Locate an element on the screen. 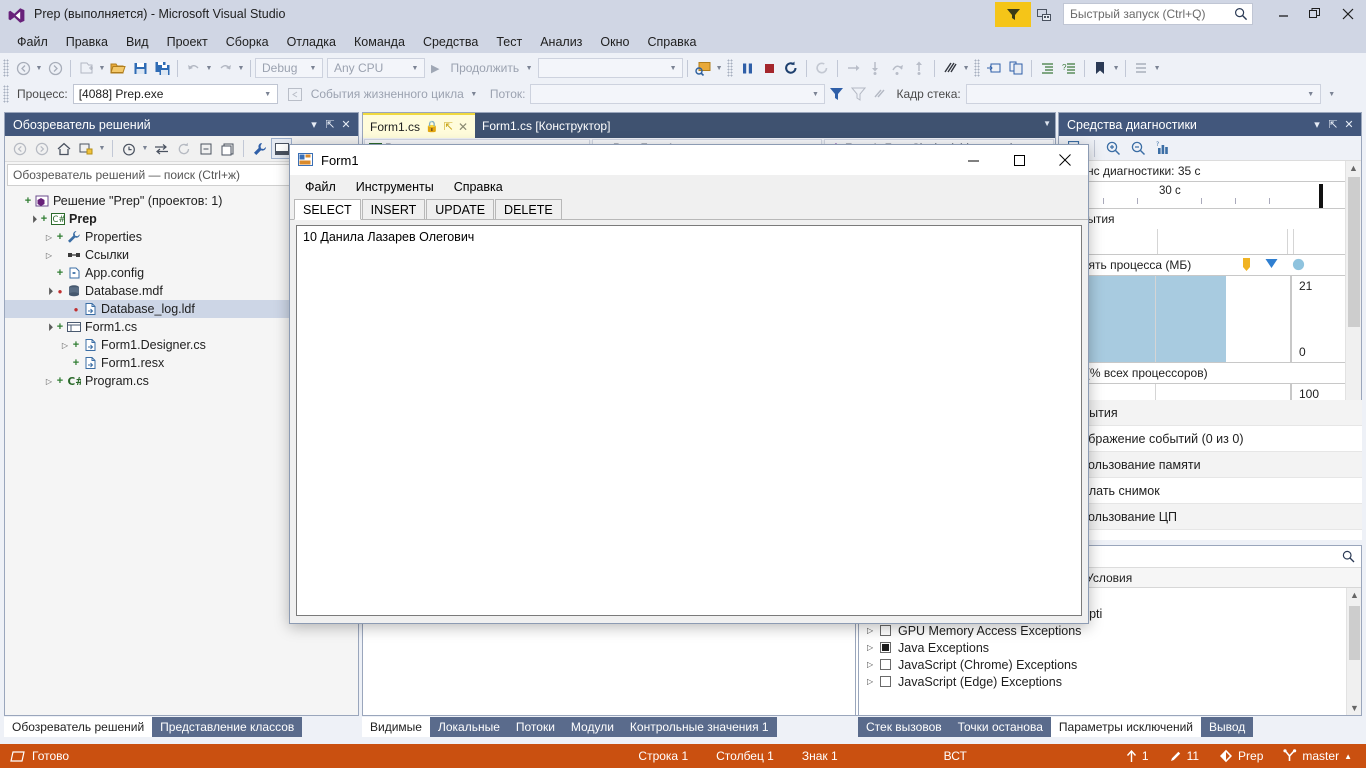 This screenshot has height=768, width=1366. lifecycle-label: События жизненного цикла is located at coordinates (387, 94).